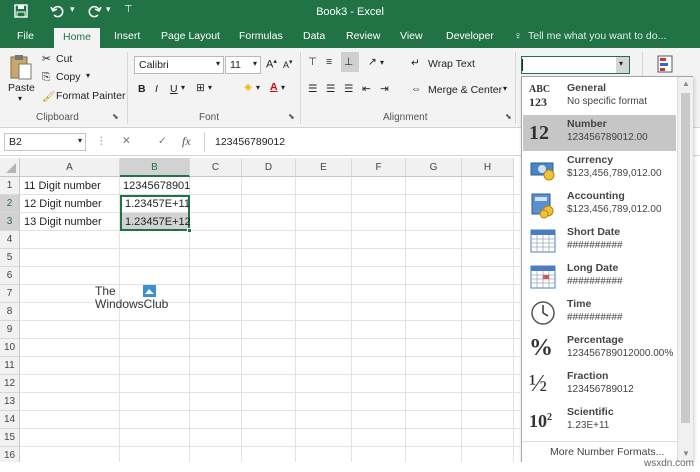 This screenshot has height=472, width=700. I want to click on tab-review: Review, so click(363, 36).